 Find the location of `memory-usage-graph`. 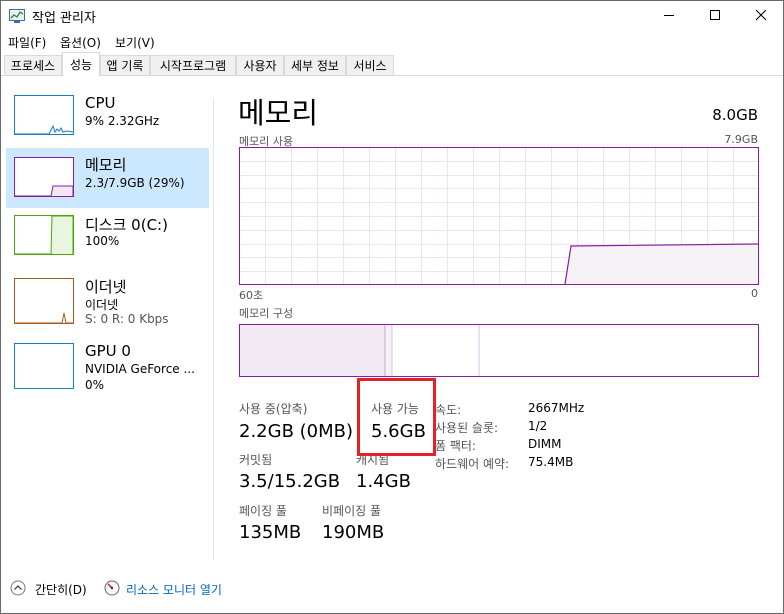

memory-usage-graph is located at coordinates (499, 216).